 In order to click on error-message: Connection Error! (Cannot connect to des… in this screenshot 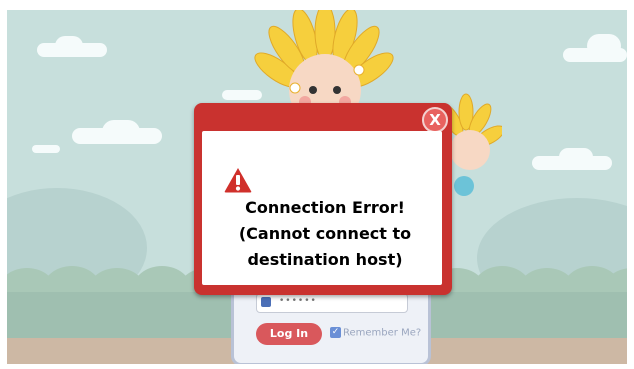, I will do `click(325, 234)`.